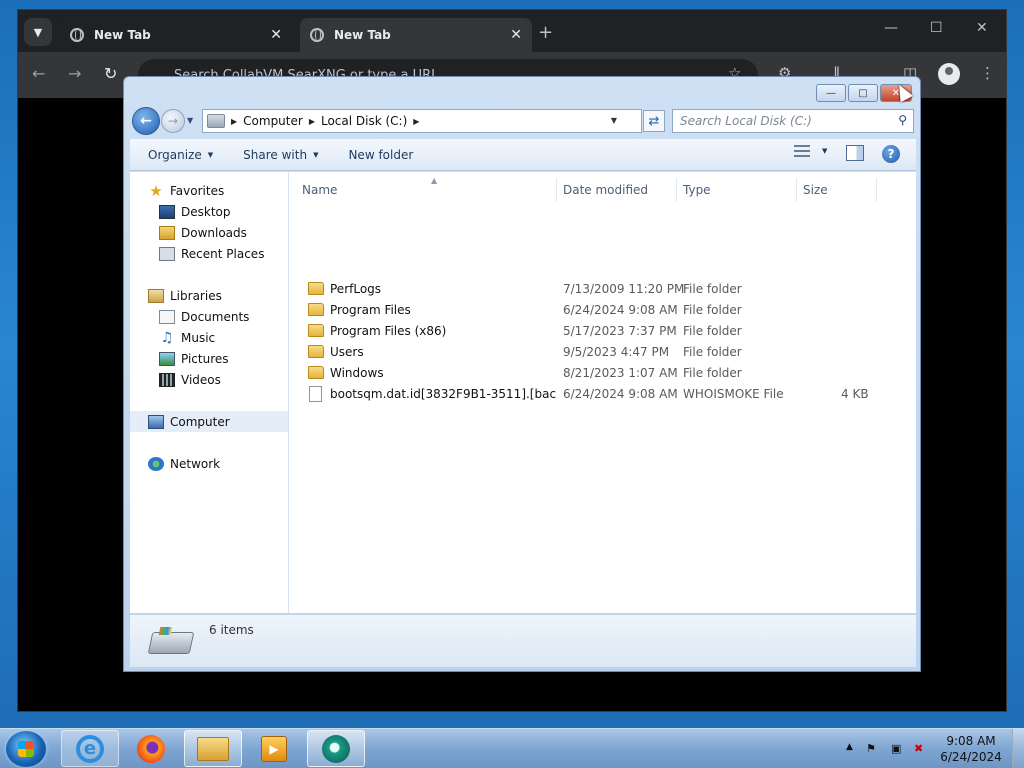  I want to click on maximize-icon: ☐, so click(936, 28).